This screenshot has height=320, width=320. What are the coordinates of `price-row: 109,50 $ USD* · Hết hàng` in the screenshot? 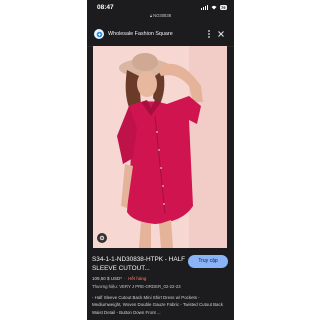 It's located at (119, 278).